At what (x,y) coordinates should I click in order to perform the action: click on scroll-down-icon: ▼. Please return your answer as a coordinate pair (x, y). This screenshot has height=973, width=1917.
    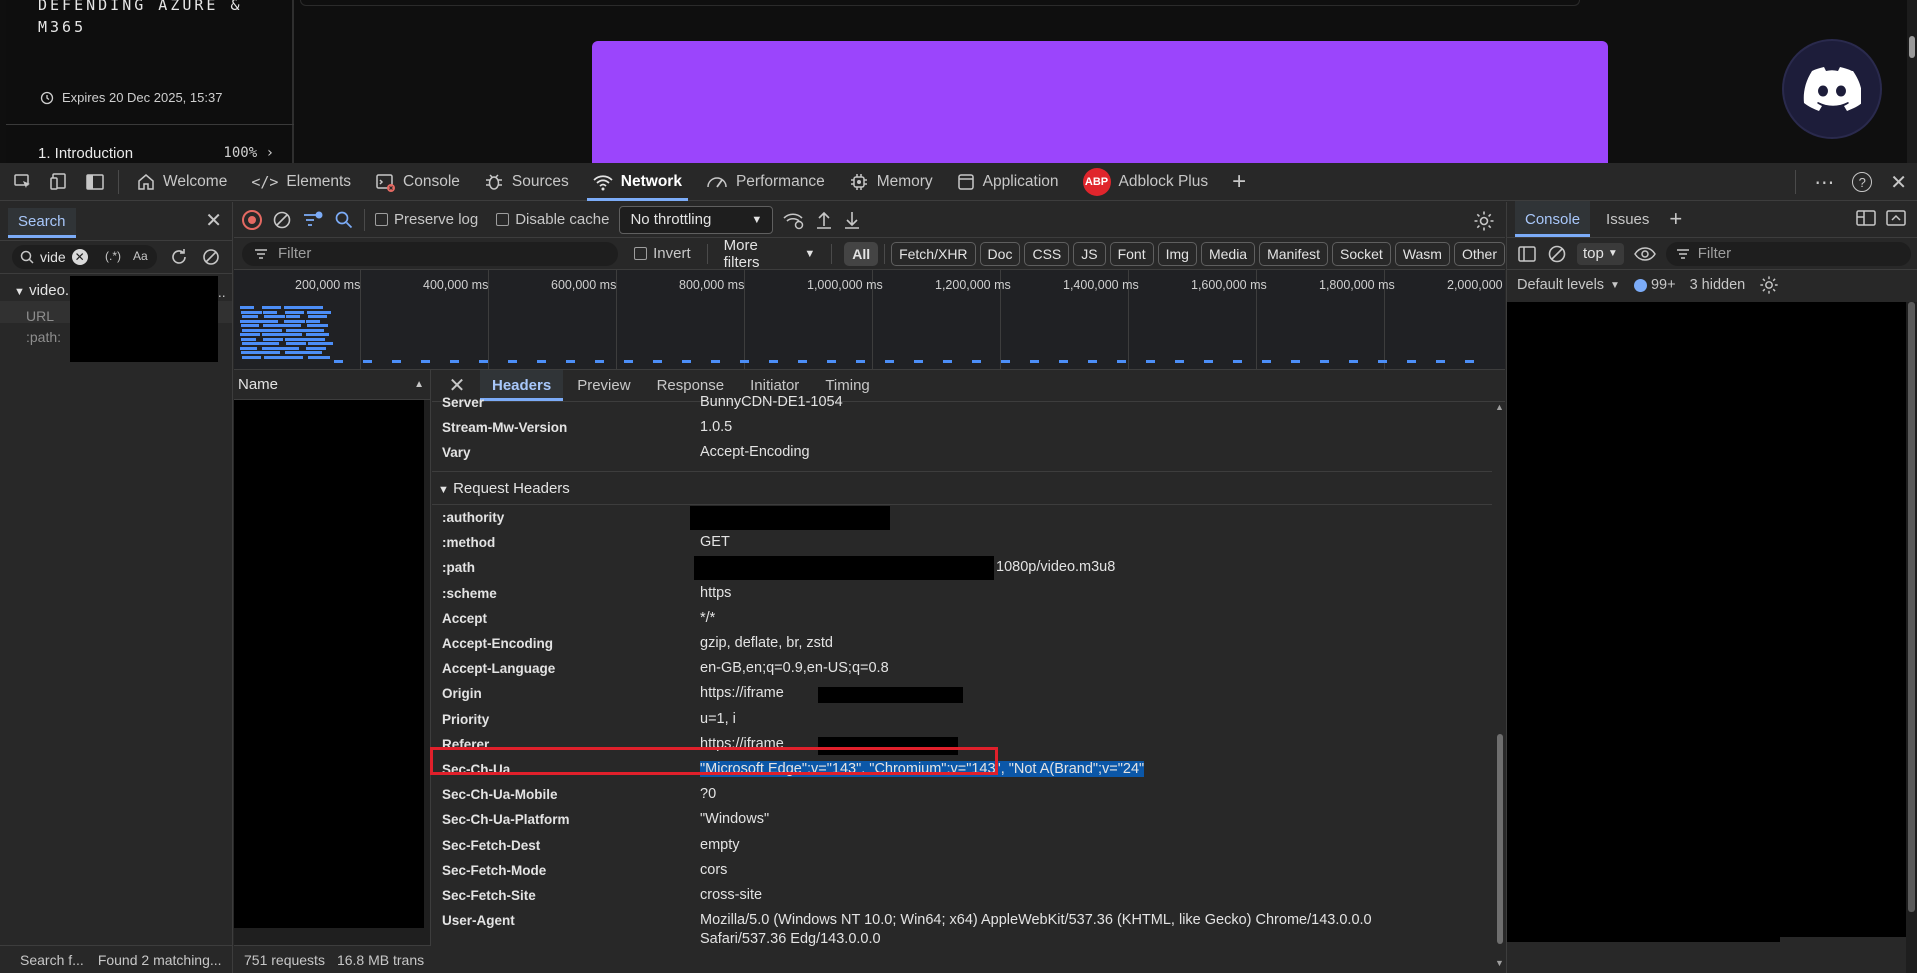
    Looking at the image, I should click on (1499, 963).